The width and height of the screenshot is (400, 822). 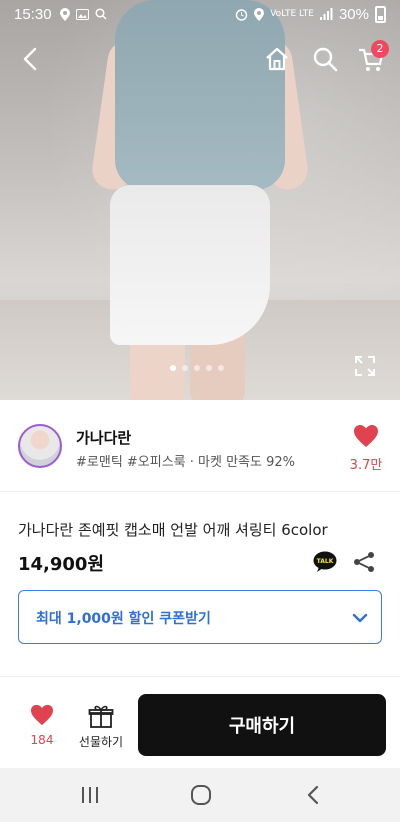 What do you see at coordinates (277, 59) in the screenshot?
I see `home-icon` at bounding box center [277, 59].